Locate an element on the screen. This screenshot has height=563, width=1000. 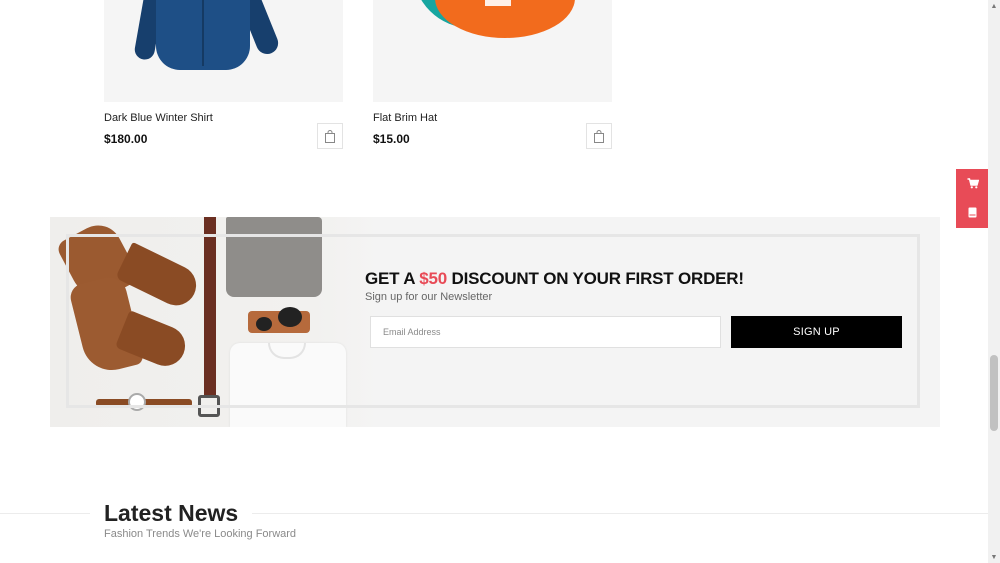
product-image-shirt is located at coordinates (223, 51).